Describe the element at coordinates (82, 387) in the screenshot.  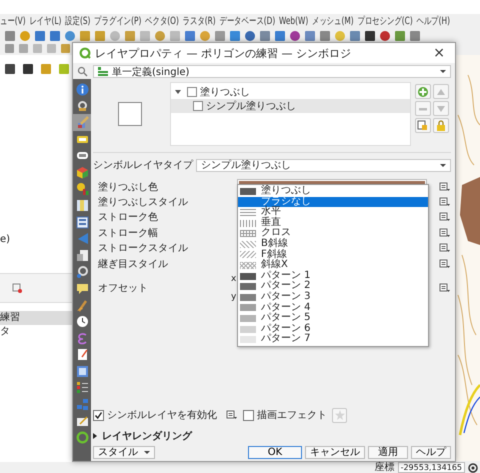
I see `legend-tab-icon` at that location.